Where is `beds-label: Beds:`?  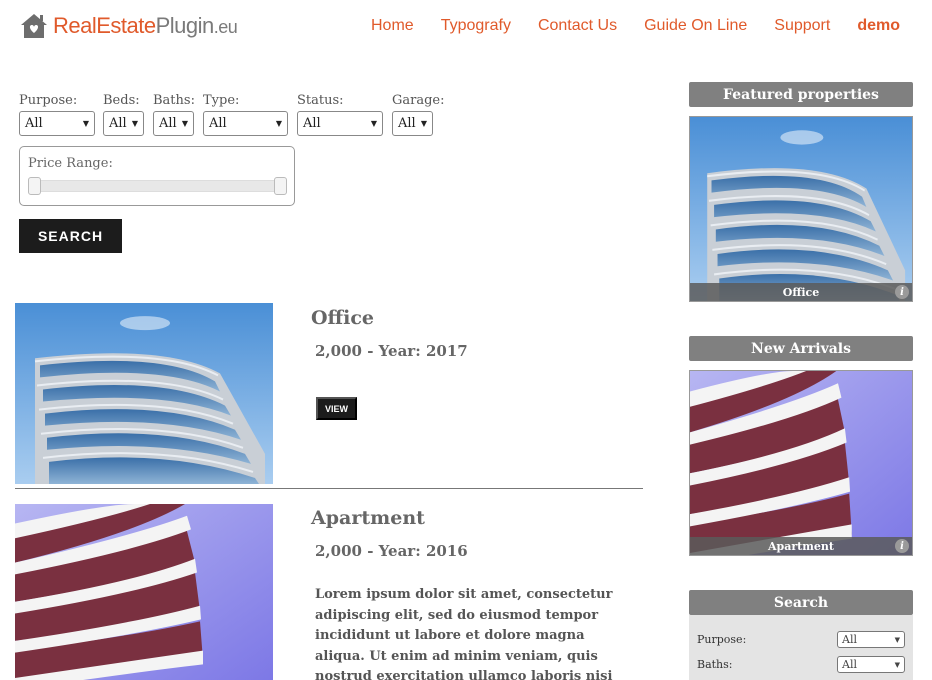
beds-label: Beds: is located at coordinates (121, 100).